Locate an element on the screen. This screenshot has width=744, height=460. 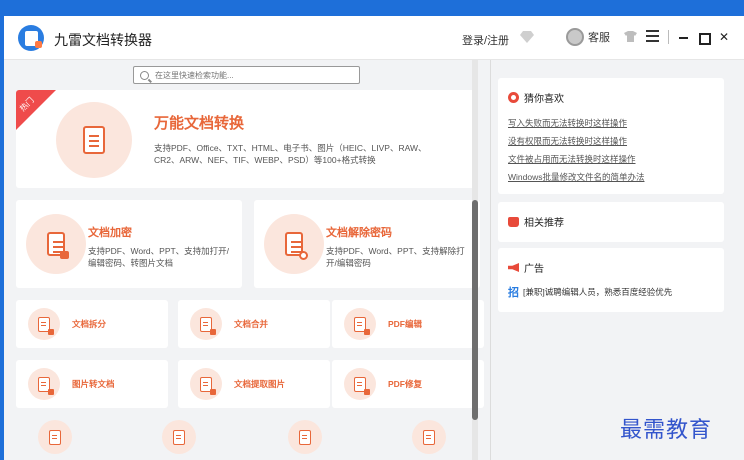
menu-icon is located at coordinates (652, 36).